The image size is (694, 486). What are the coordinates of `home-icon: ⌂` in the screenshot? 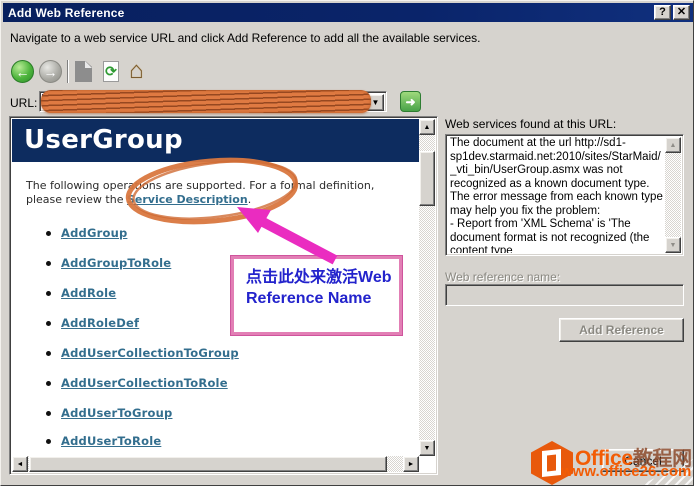 It's located at (136, 71).